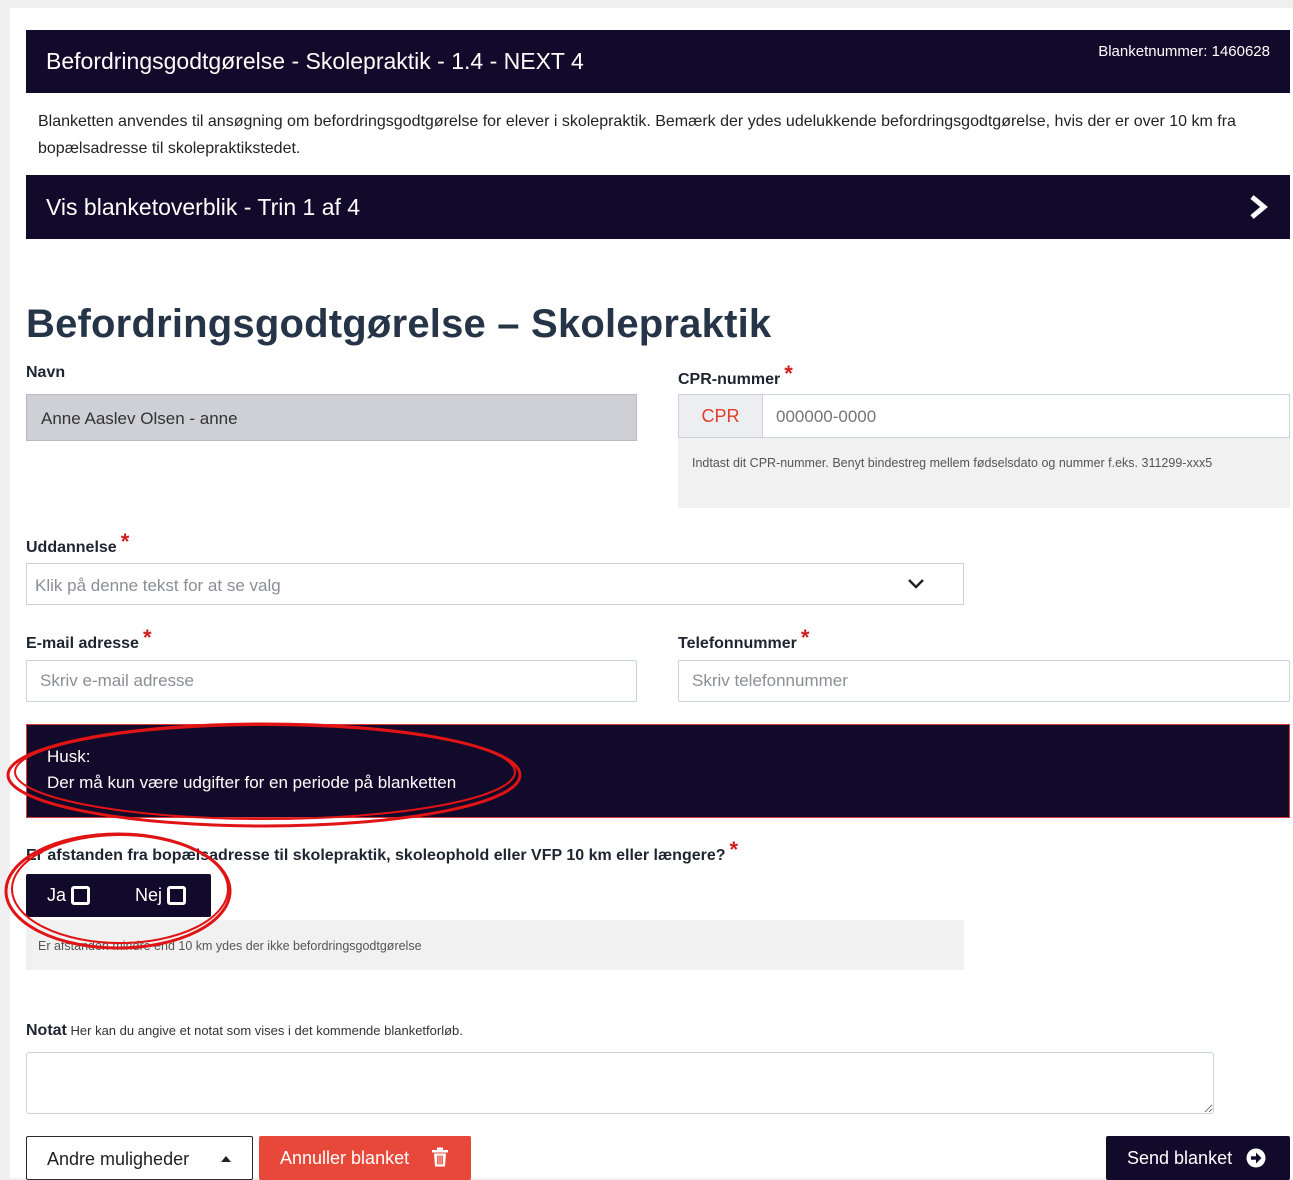 The image size is (1293, 1180). Describe the element at coordinates (57, 895) in the screenshot. I see `option-ja-label: Ja` at that location.